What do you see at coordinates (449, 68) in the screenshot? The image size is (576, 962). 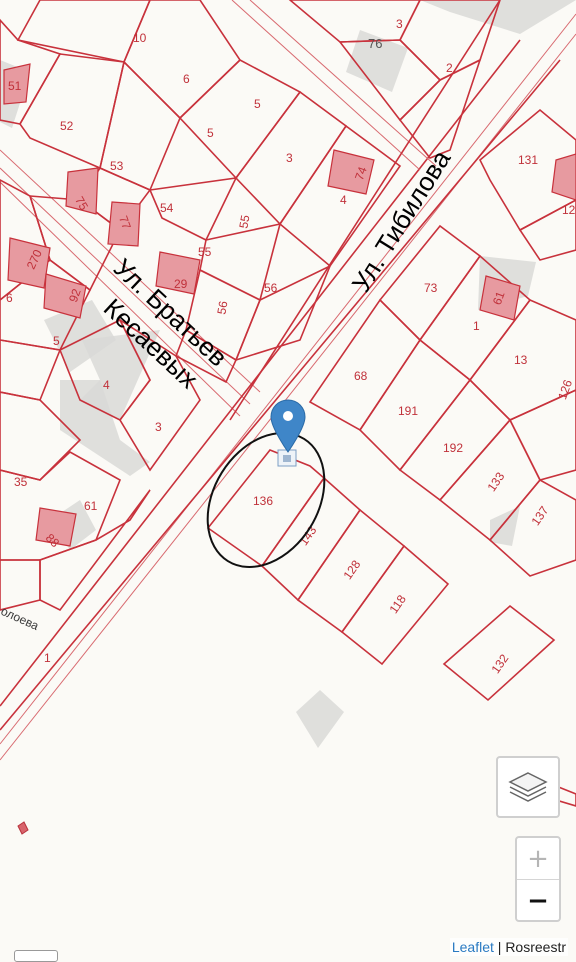 I see `plot-number: 2` at bounding box center [449, 68].